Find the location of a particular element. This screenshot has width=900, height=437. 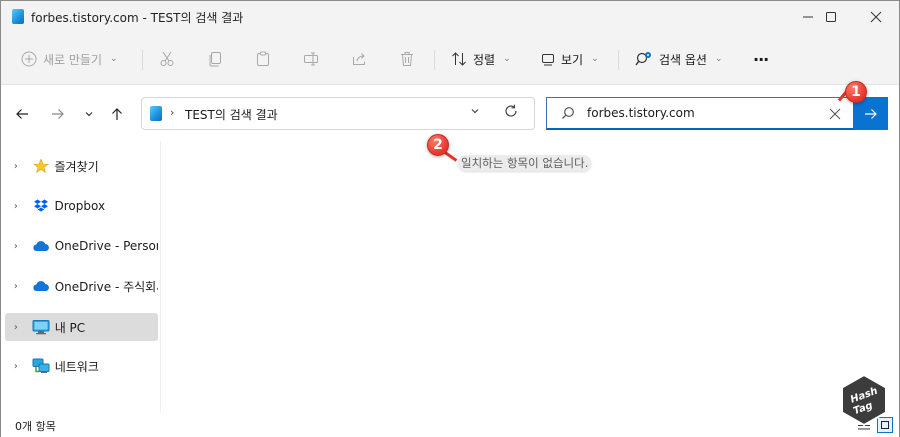

more-options-button: ··· is located at coordinates (761, 59).